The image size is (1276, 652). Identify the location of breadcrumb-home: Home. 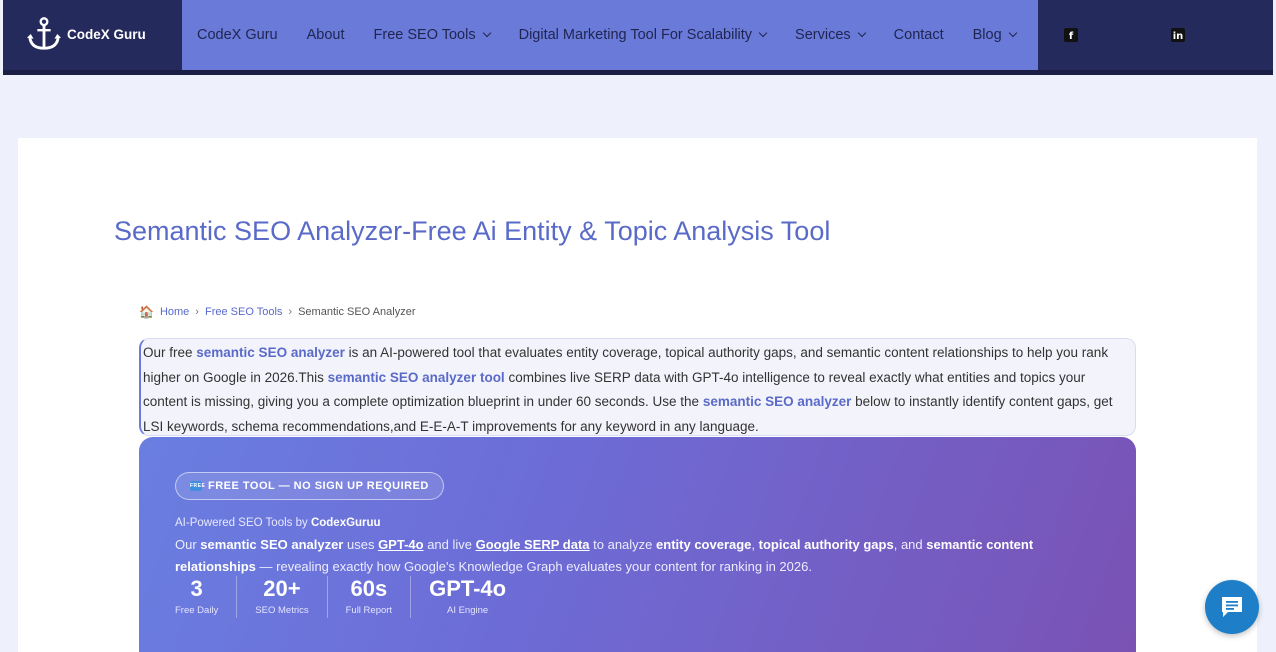
(174, 312).